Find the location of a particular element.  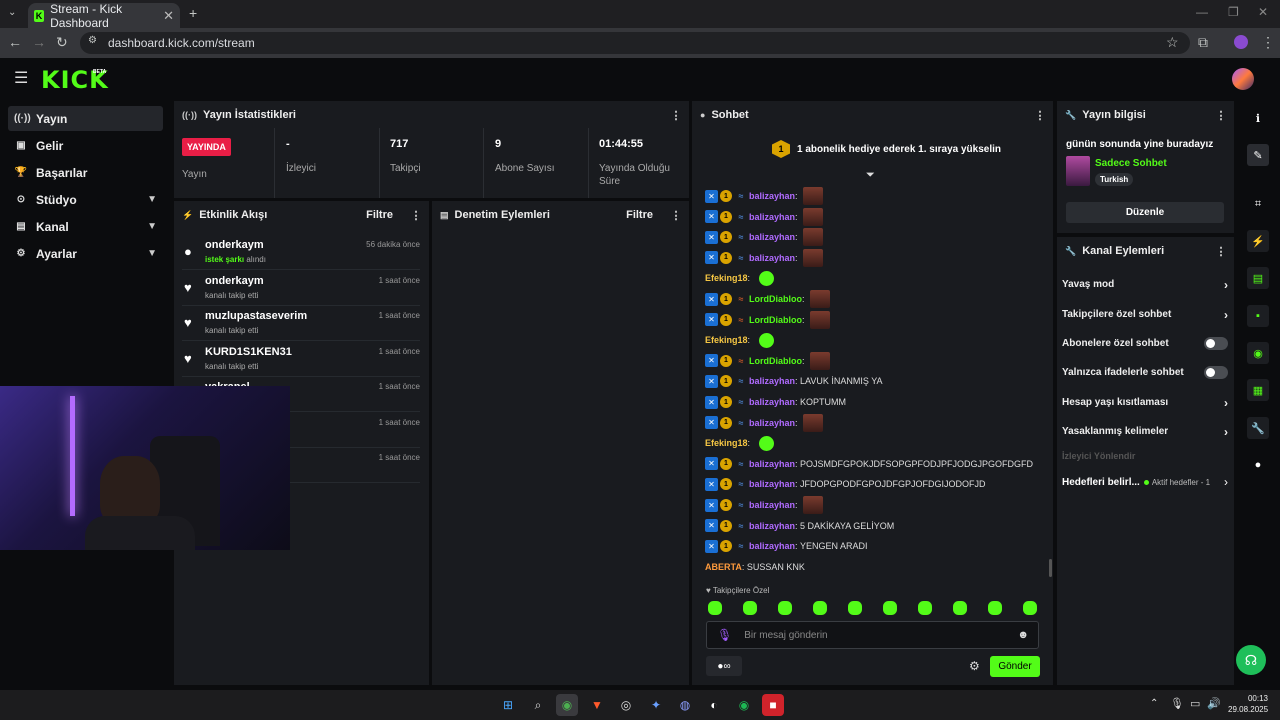

channel-action-item: Takipçilere özel sohbet › is located at coordinates (1145, 314).